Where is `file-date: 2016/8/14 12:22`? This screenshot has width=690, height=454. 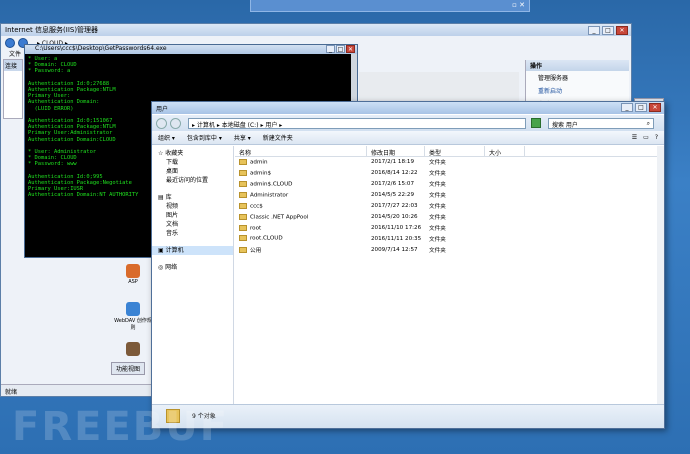 file-date: 2016/8/14 12:22 is located at coordinates (394, 173).